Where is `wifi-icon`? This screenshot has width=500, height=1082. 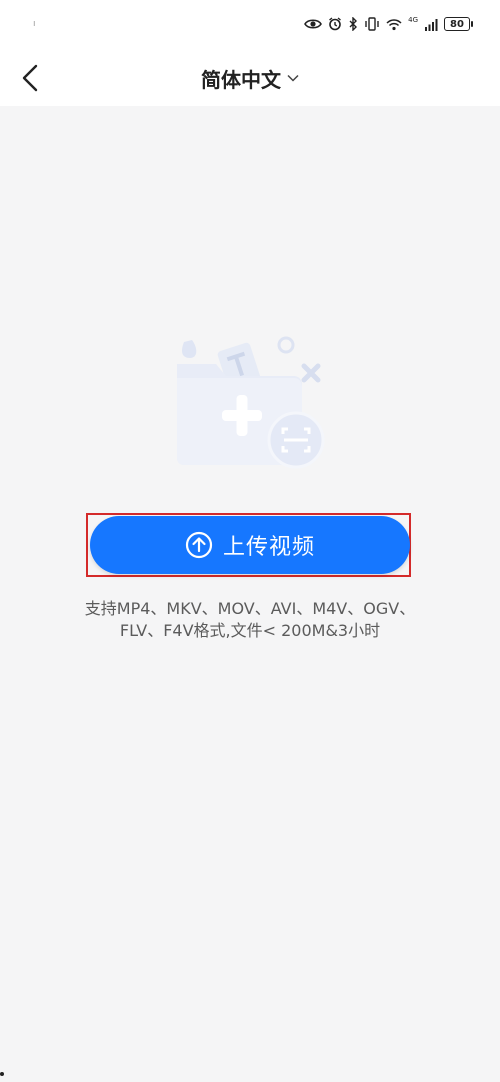
wifi-icon is located at coordinates (394, 24).